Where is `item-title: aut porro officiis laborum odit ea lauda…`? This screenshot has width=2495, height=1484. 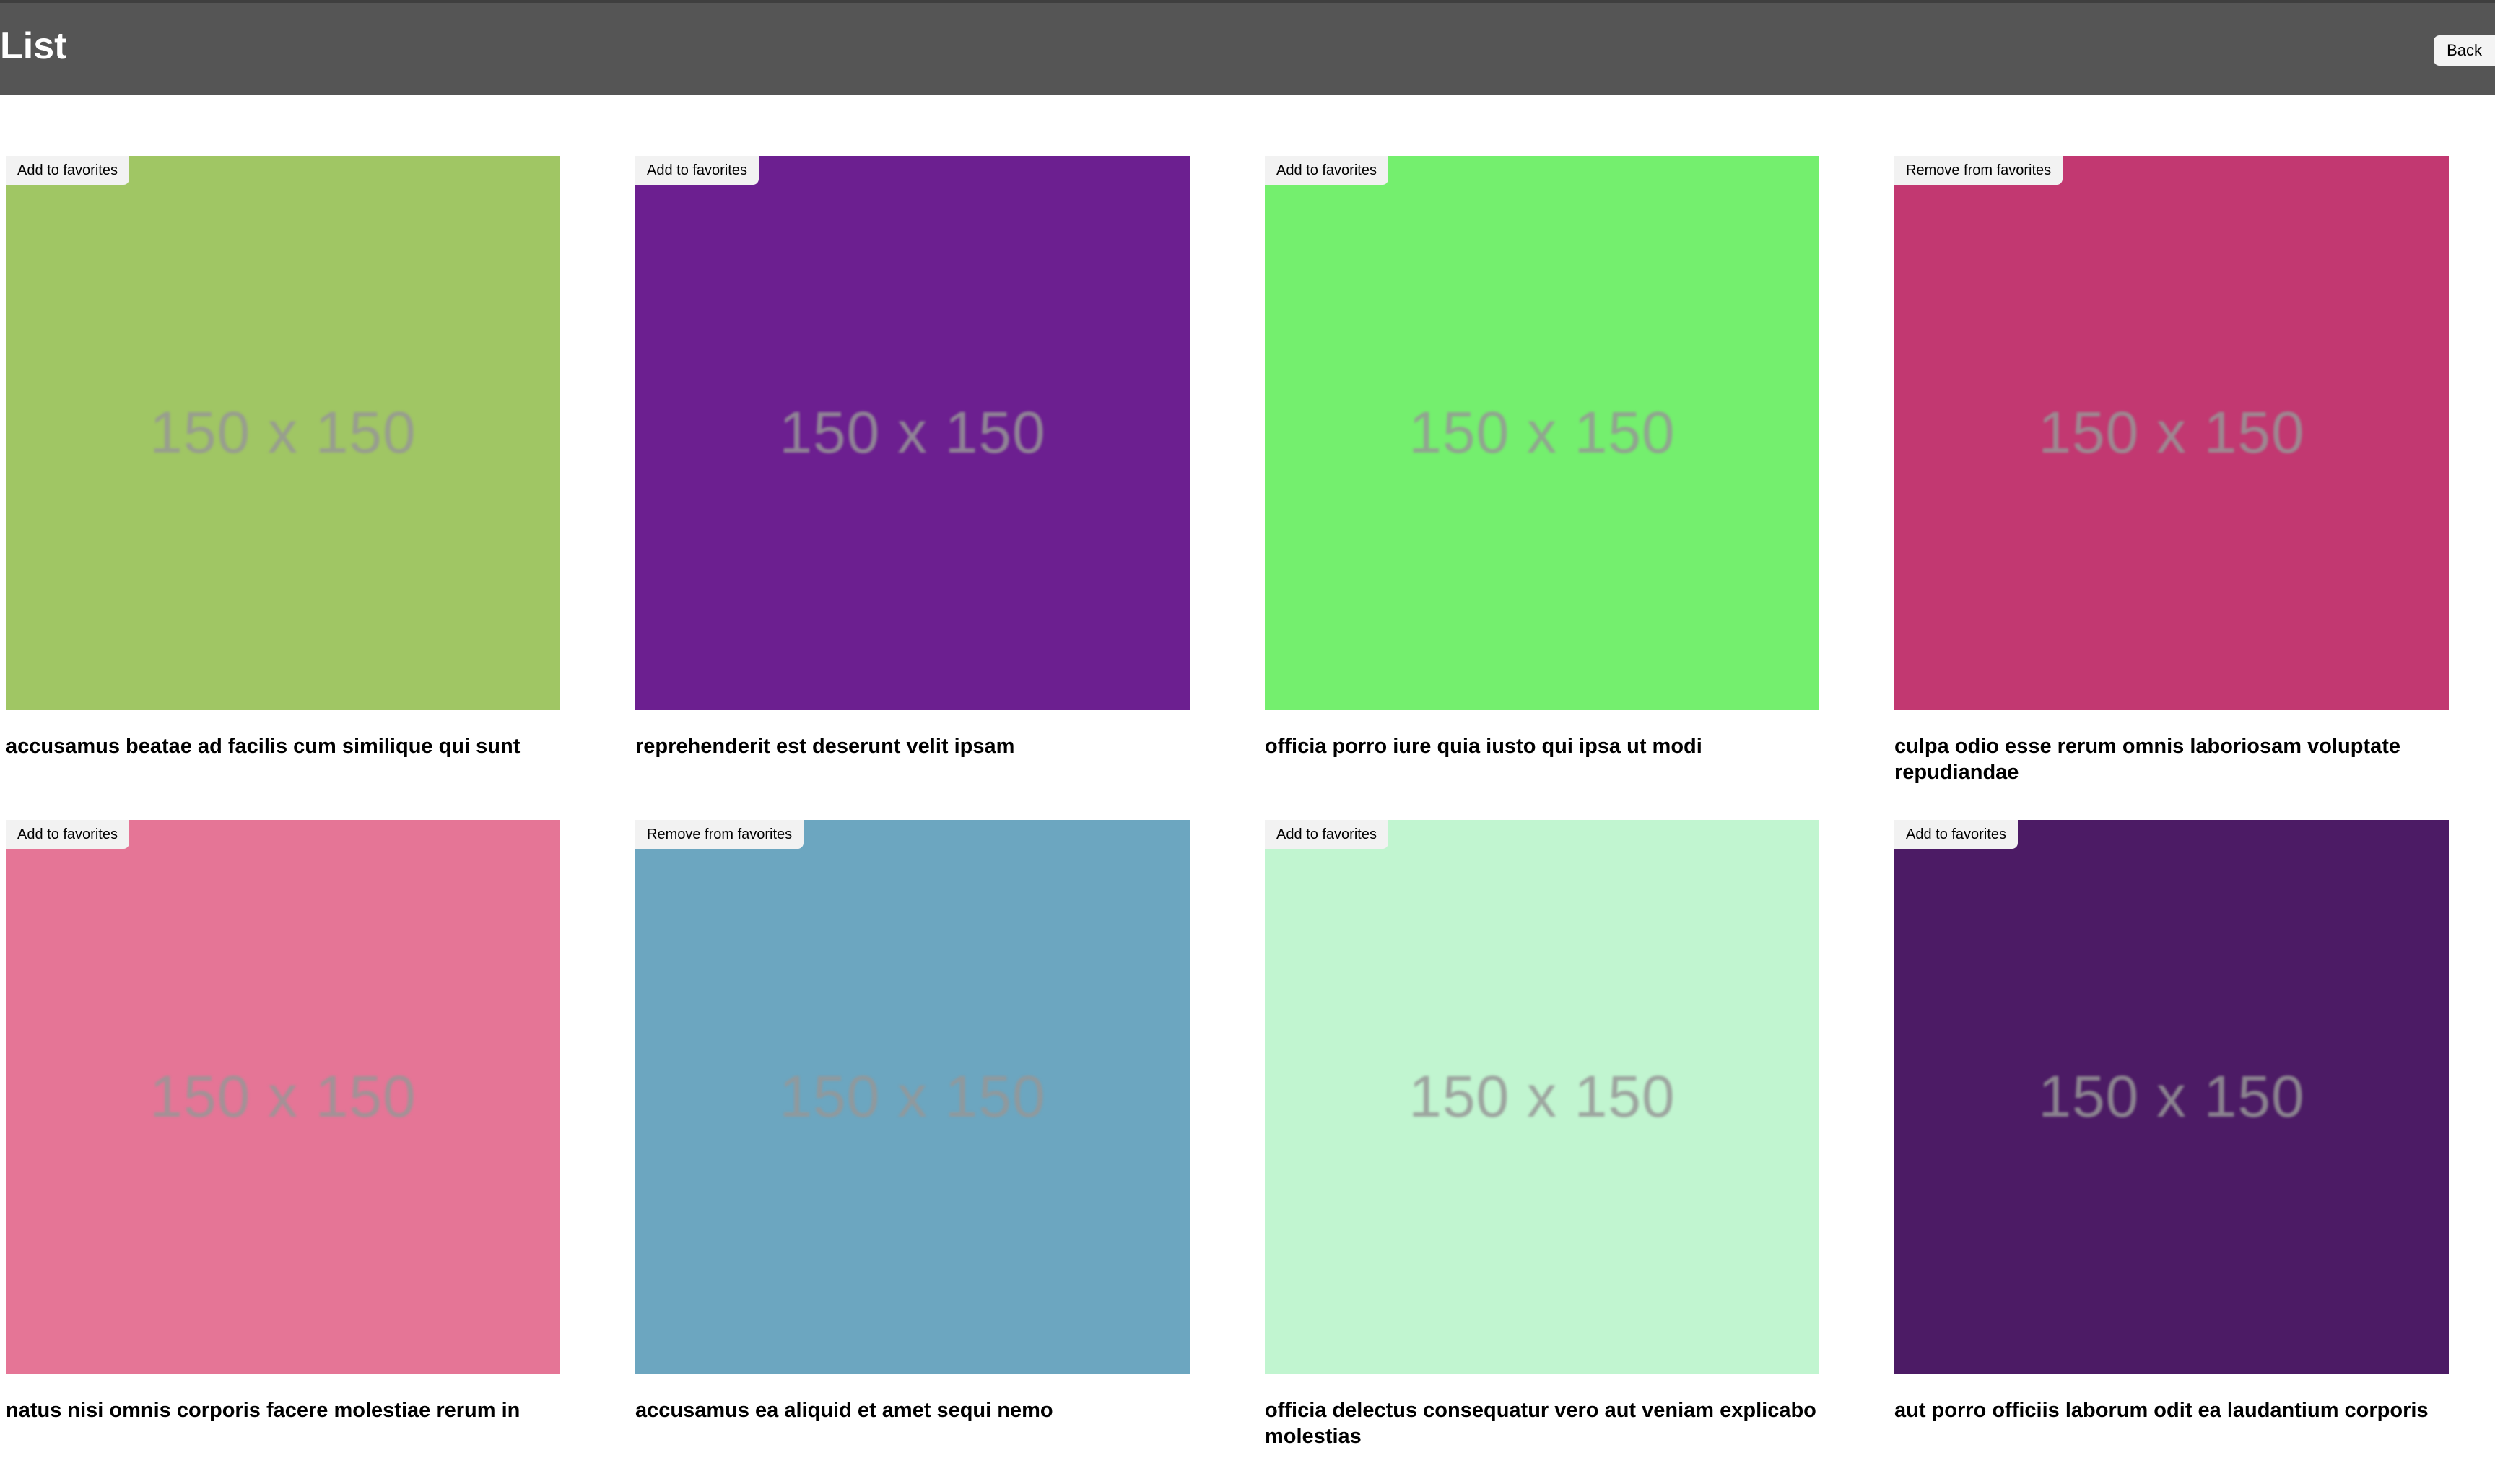 item-title: aut porro officiis laborum odit ea lauda… is located at coordinates (2161, 1410).